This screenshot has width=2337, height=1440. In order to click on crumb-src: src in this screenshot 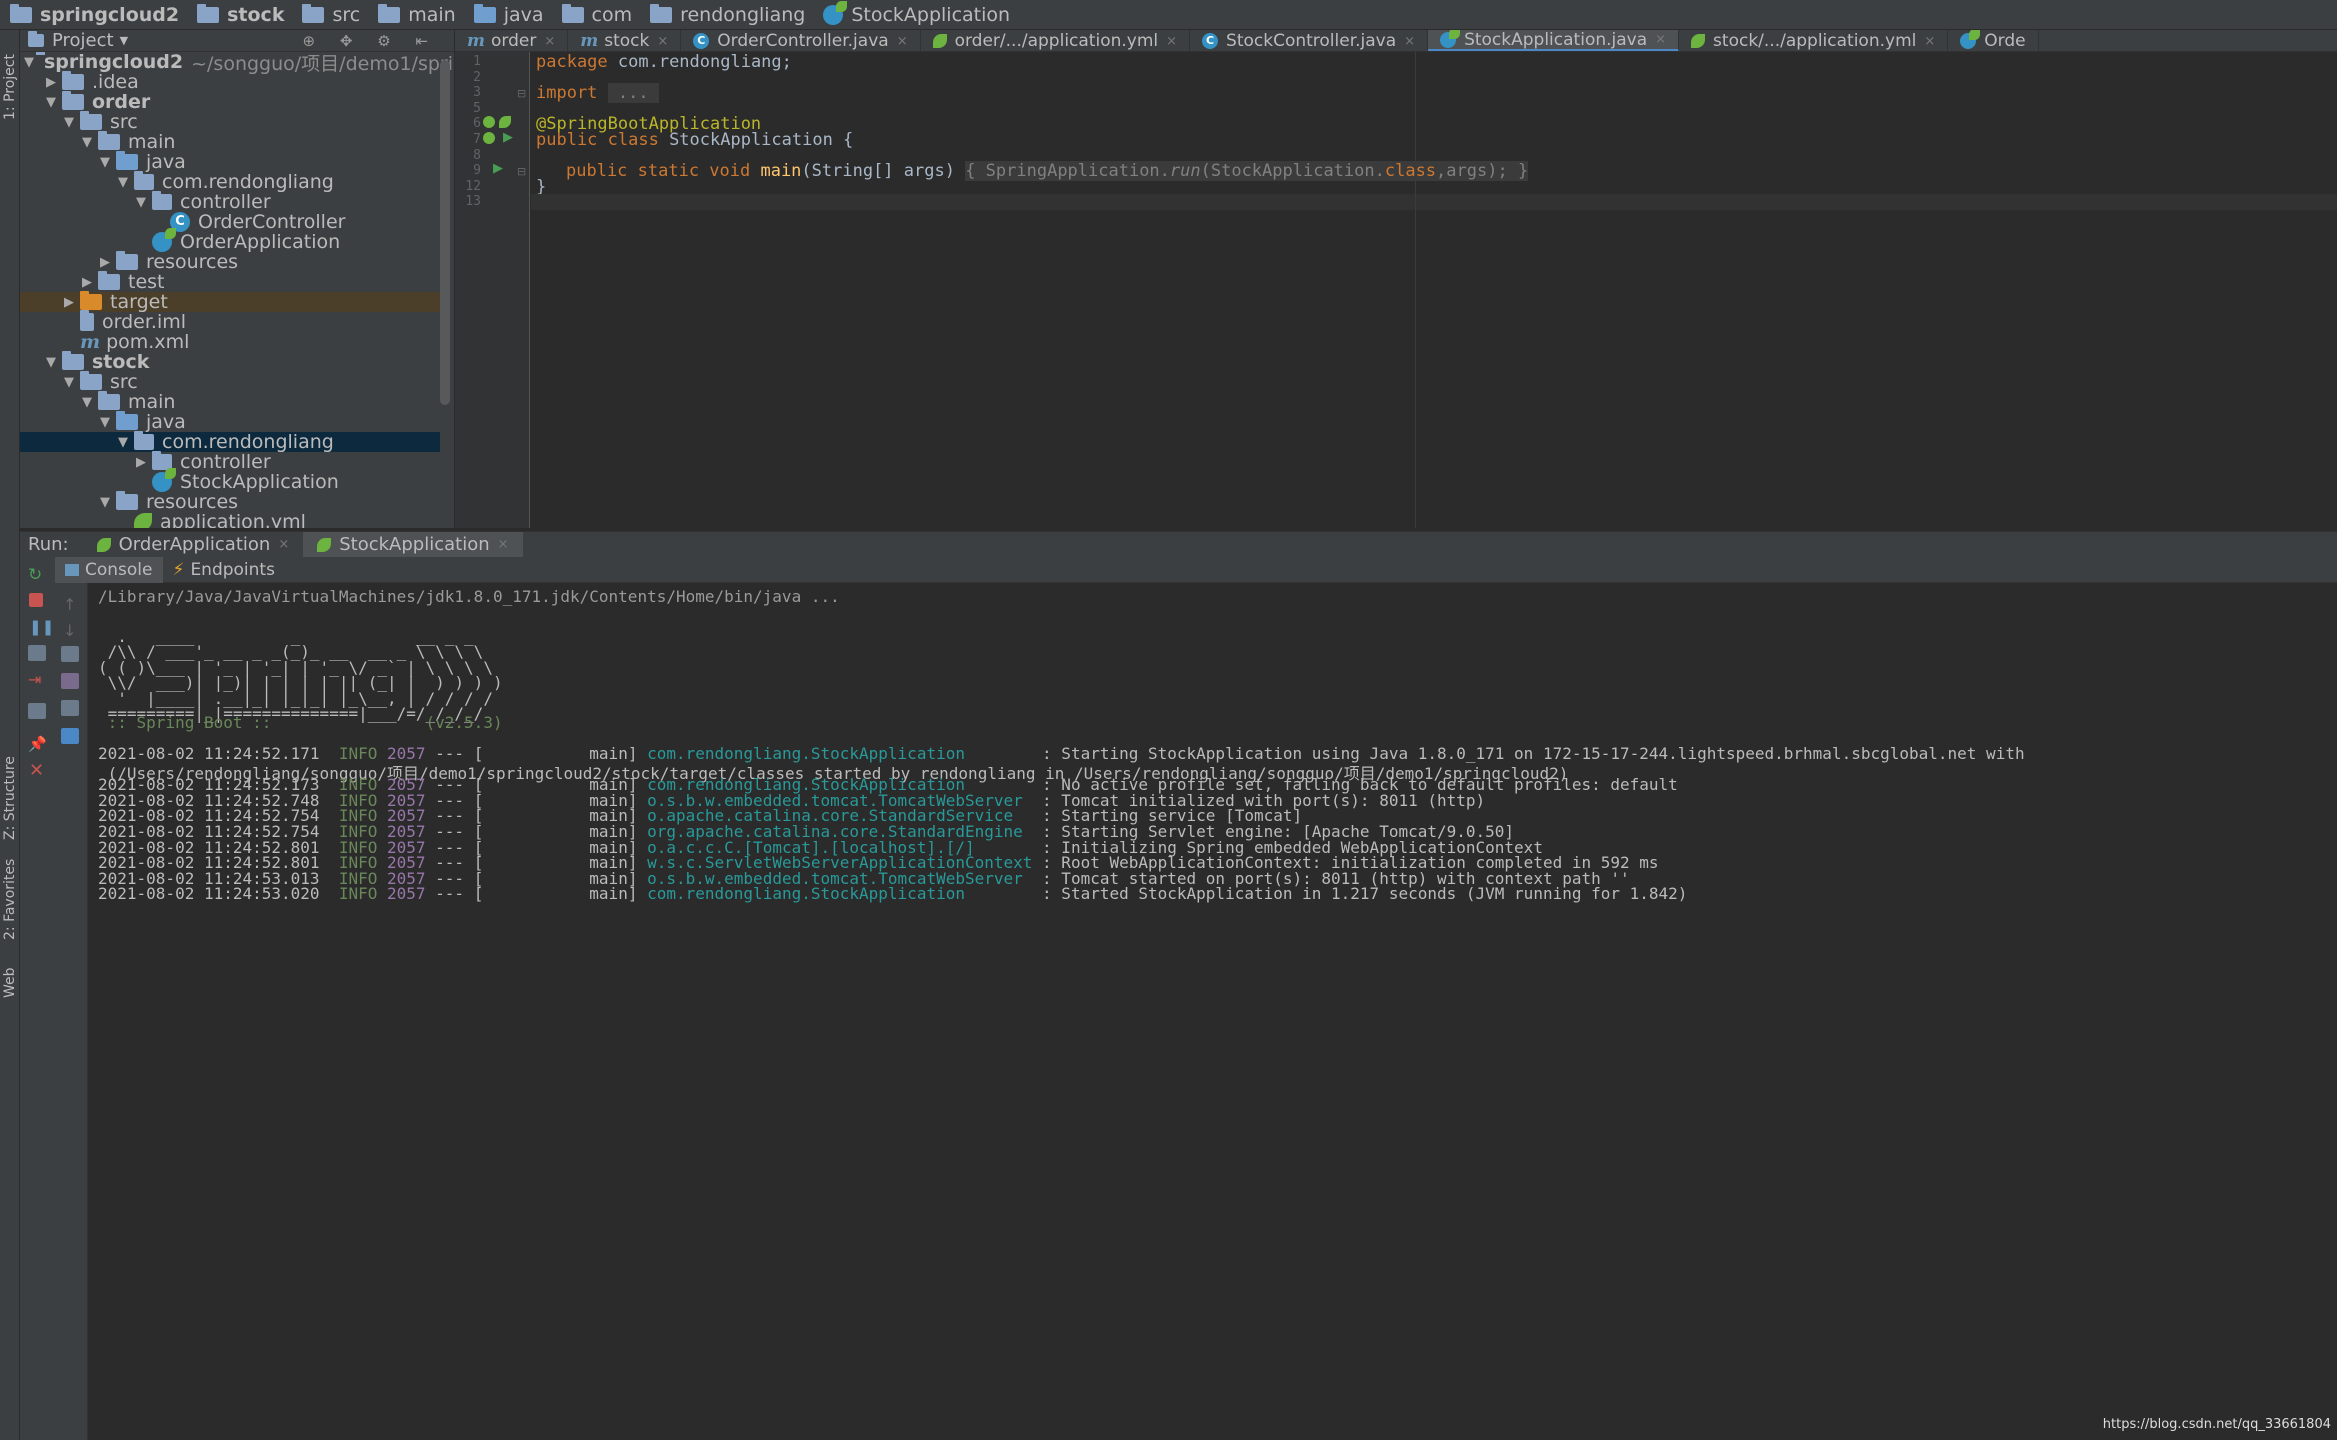, I will do `click(331, 14)`.